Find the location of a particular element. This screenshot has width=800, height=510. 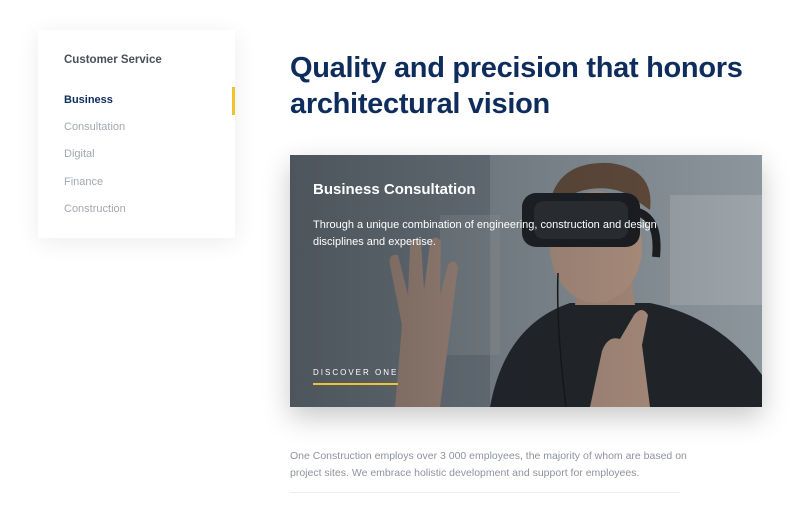

sidebar-item-label: Construction is located at coordinates (95, 209).